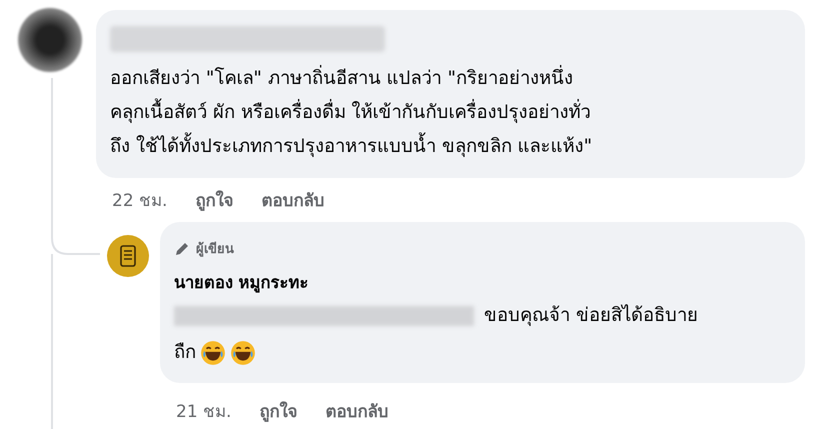 The image size is (817, 429). Describe the element at coordinates (140, 201) in the screenshot. I see `timestamp: 22 ชม.` at that location.